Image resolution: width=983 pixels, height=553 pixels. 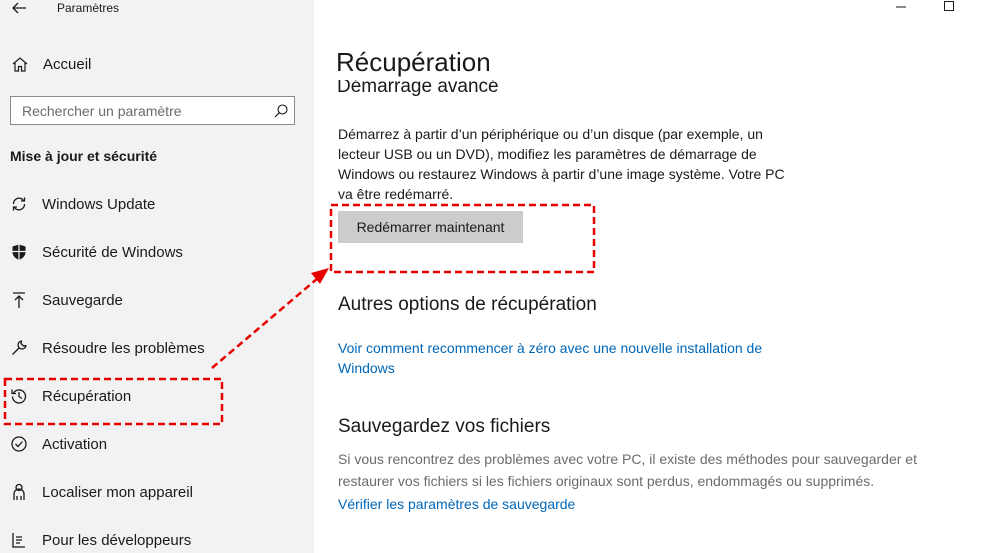 What do you see at coordinates (19, 252) in the screenshot?
I see `shield-icon` at bounding box center [19, 252].